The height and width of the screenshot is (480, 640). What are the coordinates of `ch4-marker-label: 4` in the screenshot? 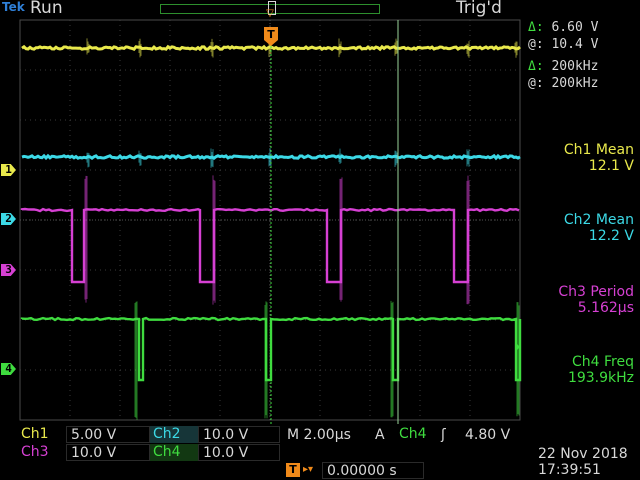 It's located at (8, 368).